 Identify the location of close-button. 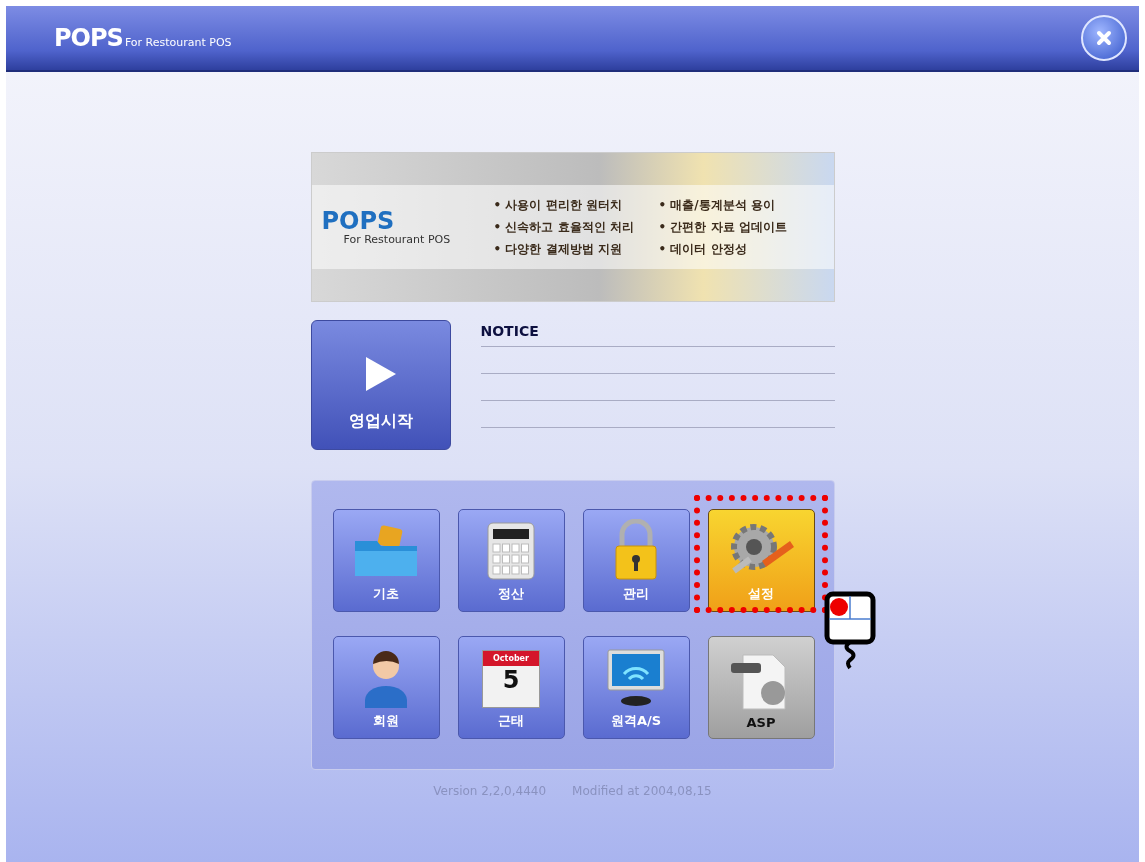
(1104, 38).